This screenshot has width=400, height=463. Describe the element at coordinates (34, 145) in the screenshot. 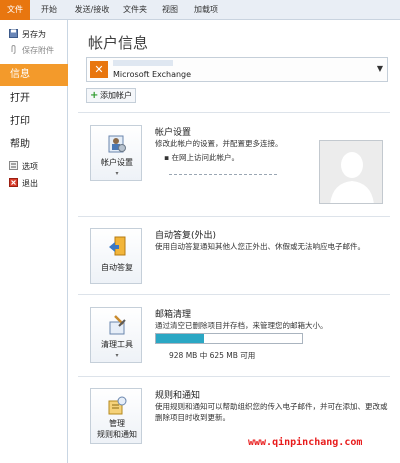

I see `nav-help: 帮助` at that location.